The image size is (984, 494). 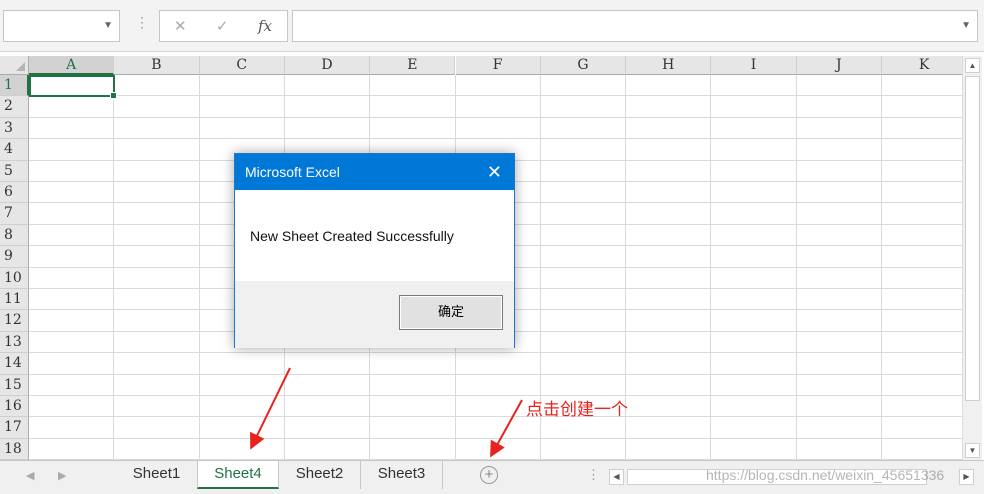 I want to click on arrow-to-sheet4, so click(x=270, y=408).